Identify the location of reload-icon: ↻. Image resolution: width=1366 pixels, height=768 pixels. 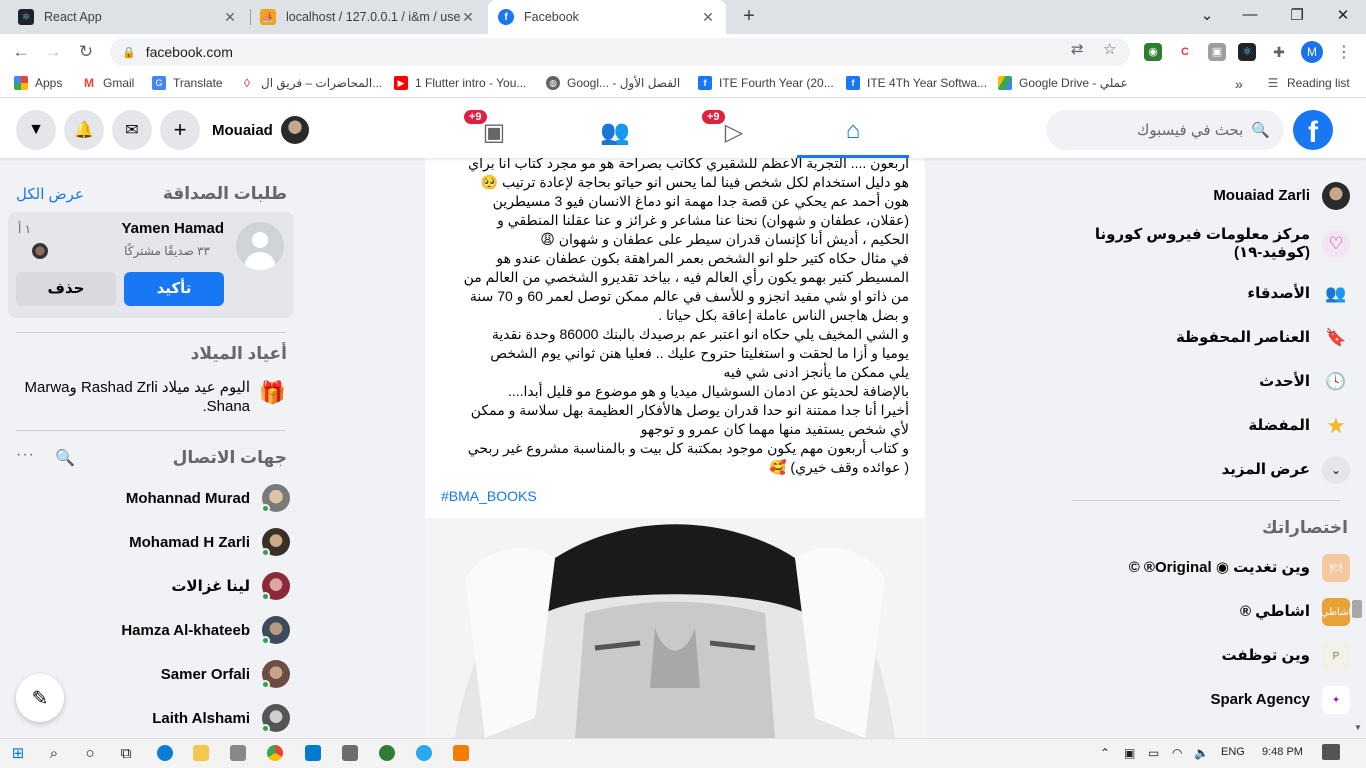
(86, 52).